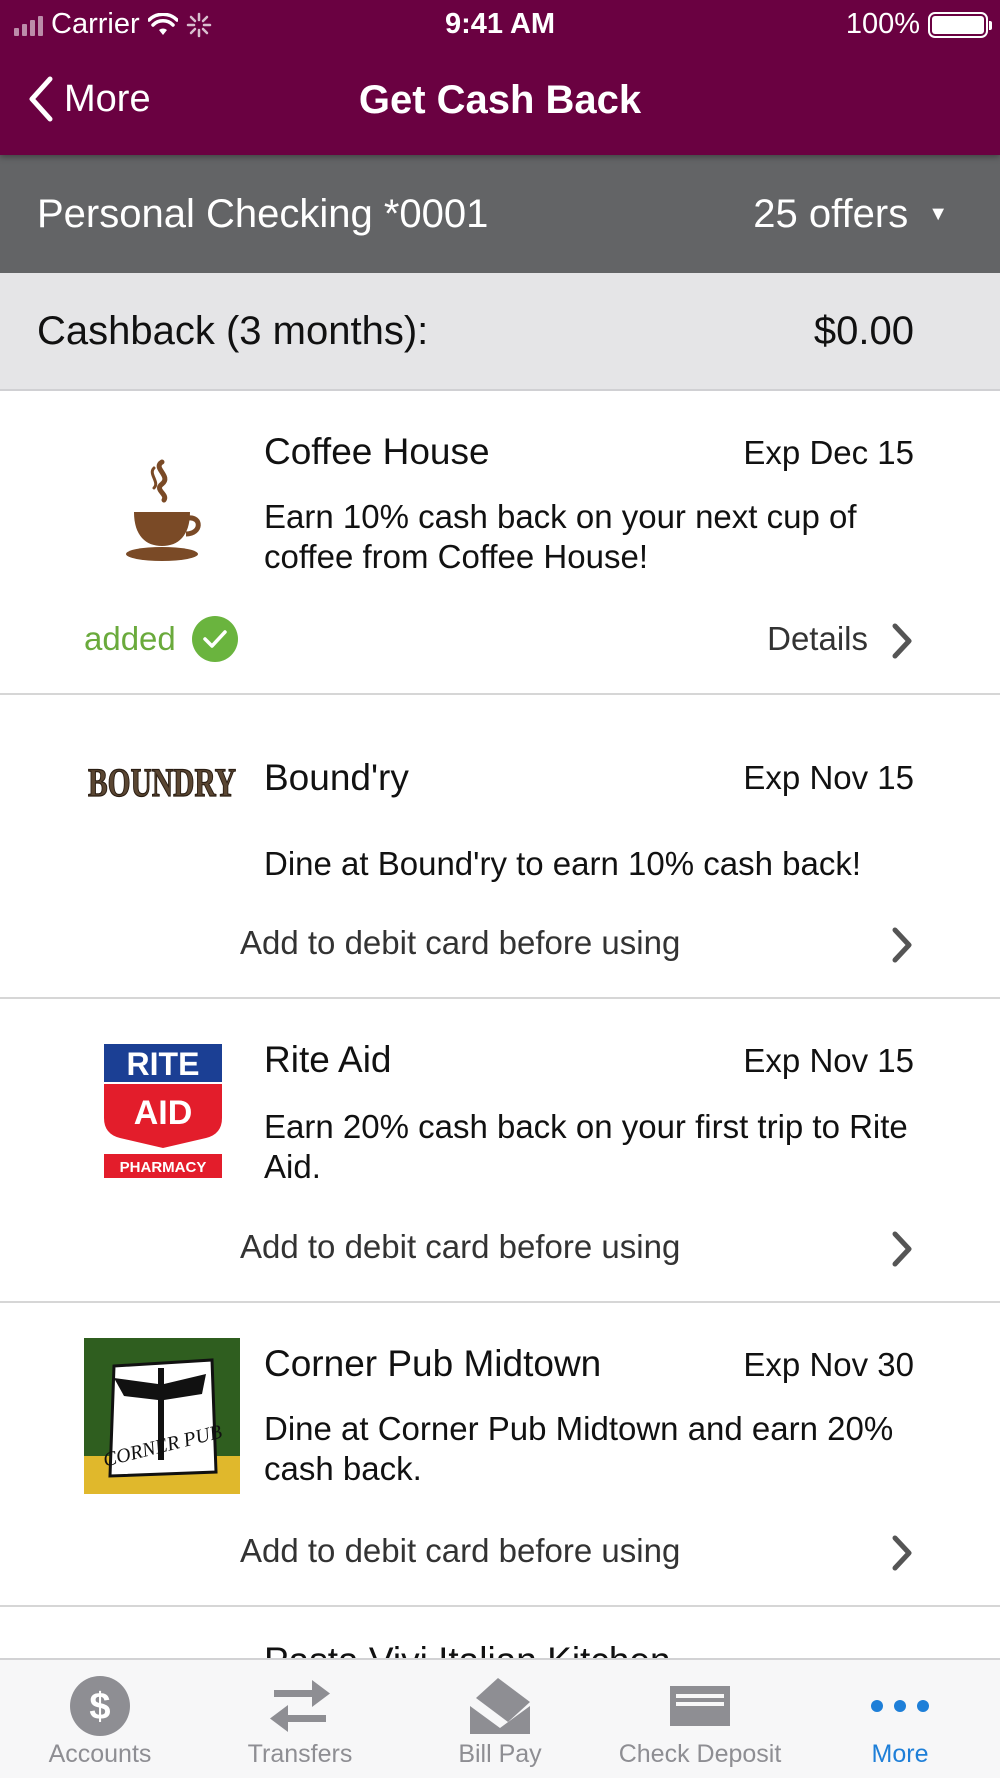 Image resolution: width=1000 pixels, height=1778 pixels. I want to click on svg-text: AID, so click(163, 1113).